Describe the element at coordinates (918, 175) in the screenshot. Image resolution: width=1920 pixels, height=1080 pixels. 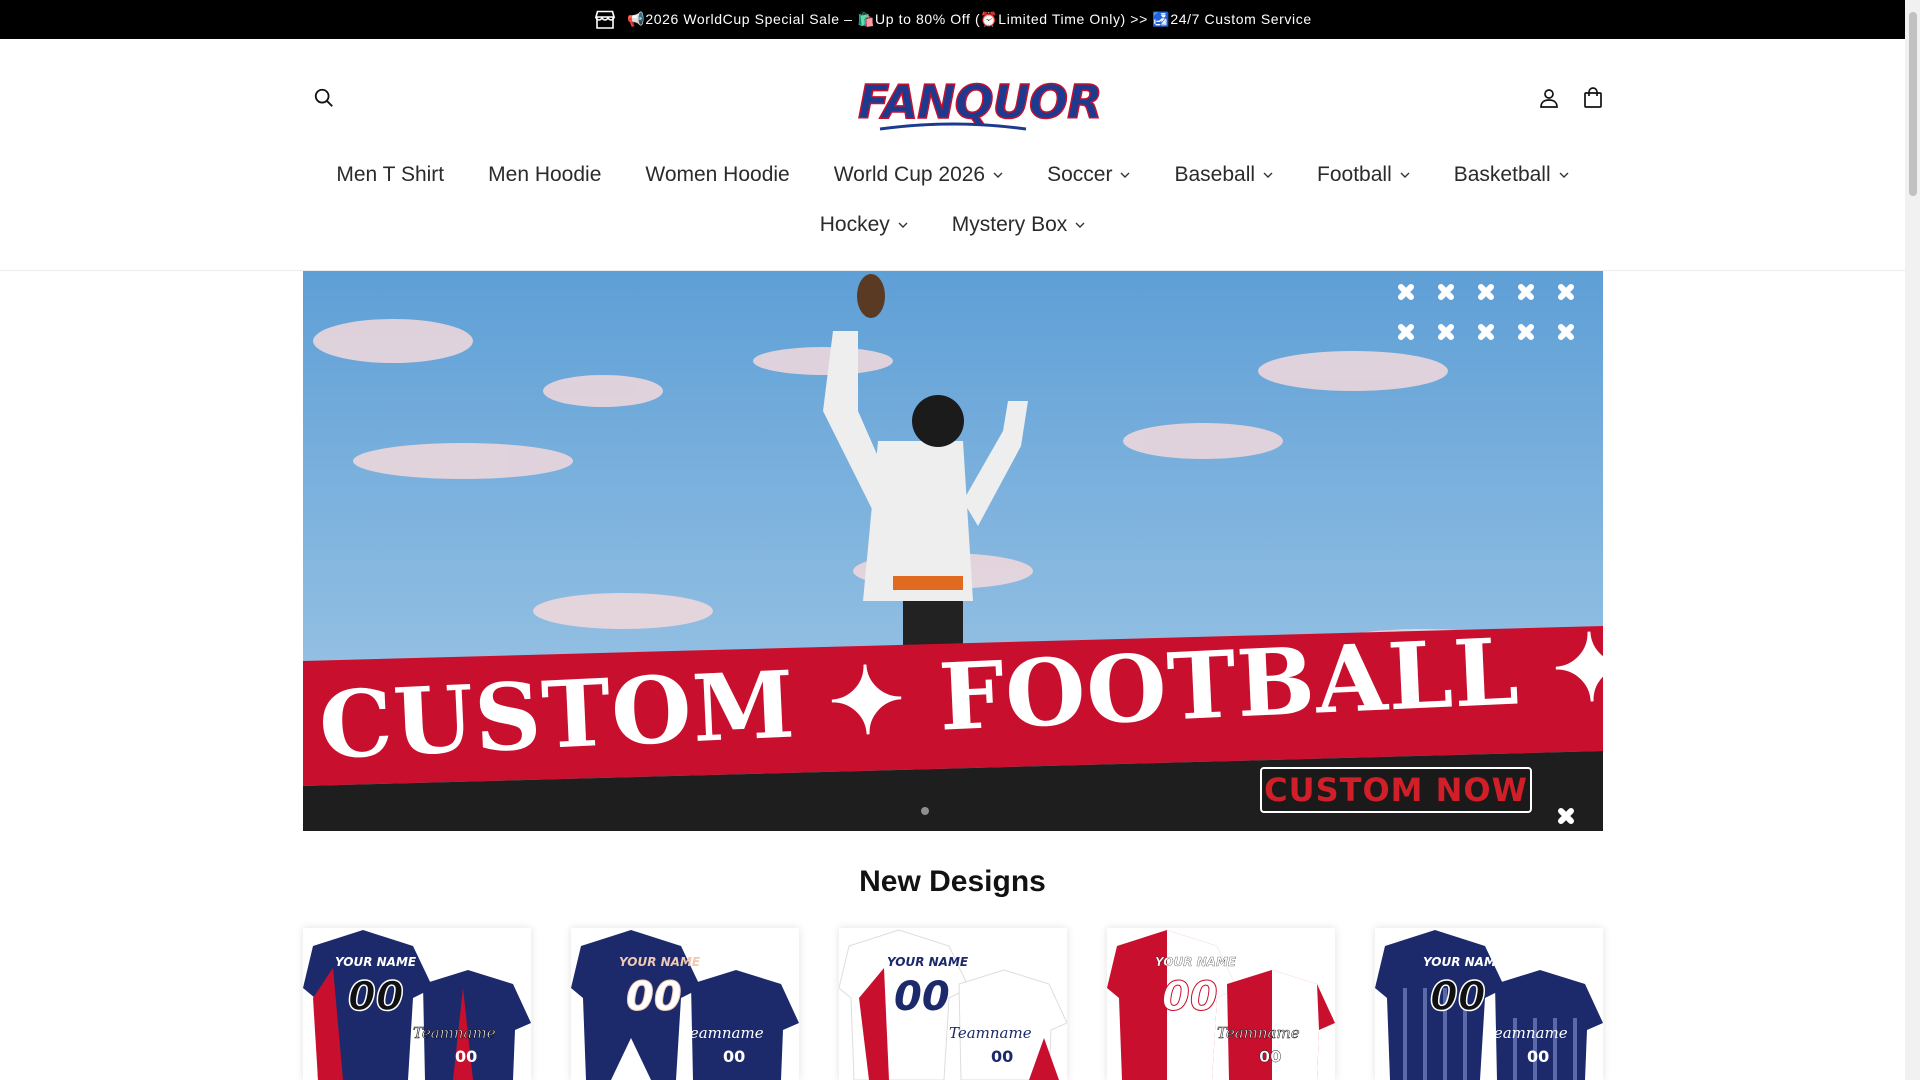
I see `nav-item-world-cup-2026: World Cup 2026` at that location.